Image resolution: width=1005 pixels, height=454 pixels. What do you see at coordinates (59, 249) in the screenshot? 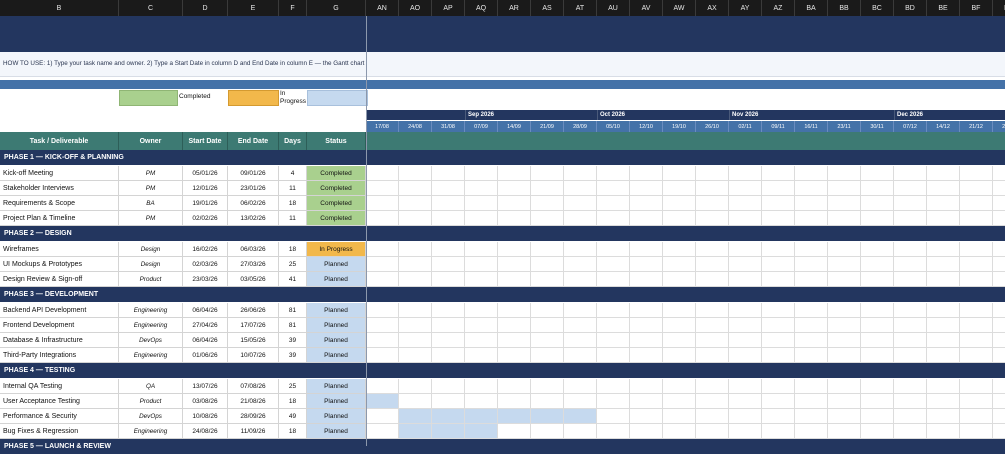
I see `task-name-cell: Wireframes` at bounding box center [59, 249].